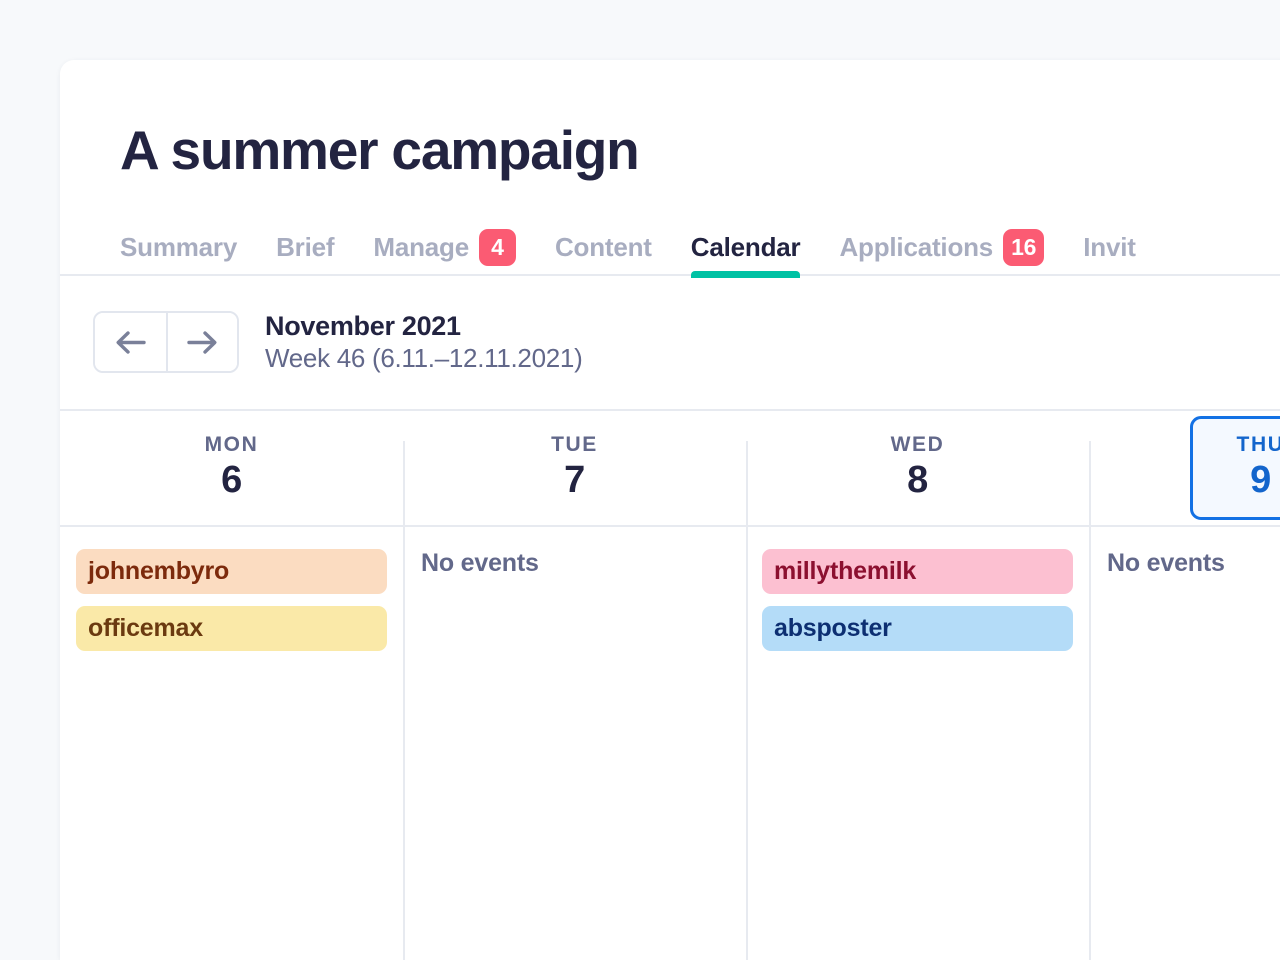 The height and width of the screenshot is (960, 1280). Describe the element at coordinates (670, 120) in the screenshot. I see `page-title: A summer campaign` at that location.